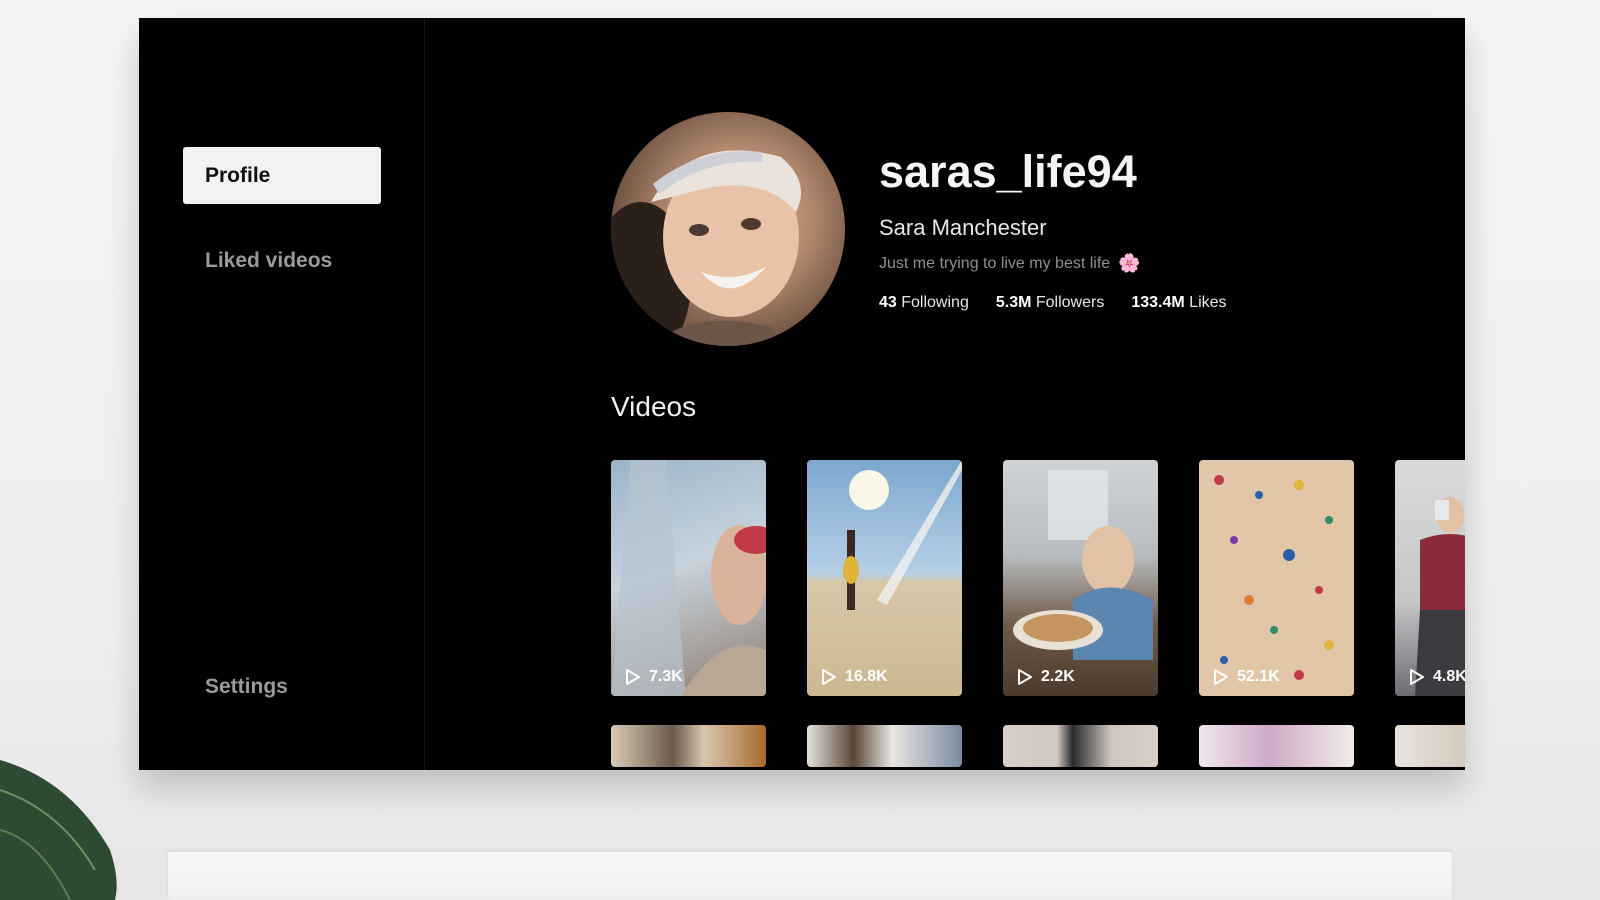 The height and width of the screenshot is (900, 1600). Describe the element at coordinates (866, 676) in the screenshot. I see `view-count-label: 16.8K` at that location.